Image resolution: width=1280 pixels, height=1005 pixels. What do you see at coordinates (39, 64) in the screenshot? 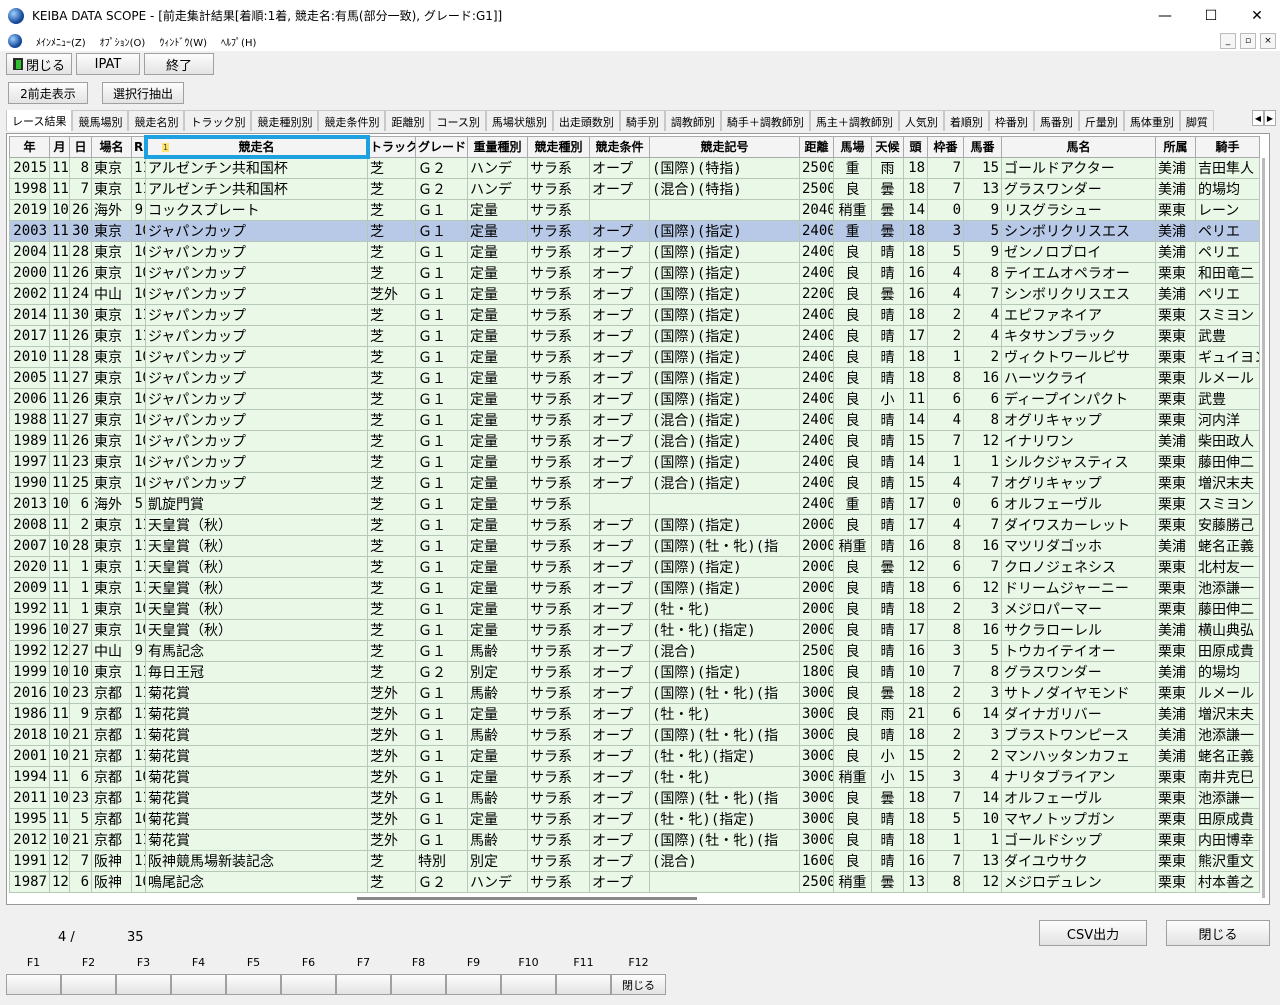
I see `close-toolbar-button: 閉じる` at bounding box center [39, 64].